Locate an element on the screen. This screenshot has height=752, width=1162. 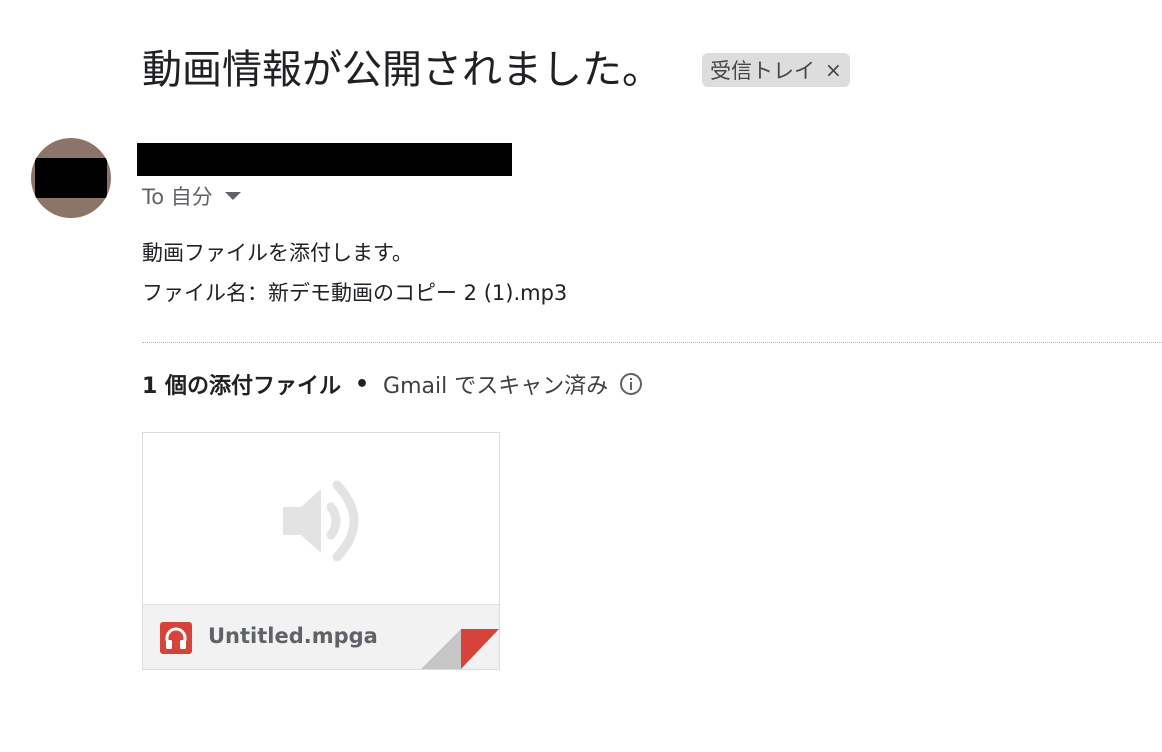
attachment-preview is located at coordinates (321, 519).